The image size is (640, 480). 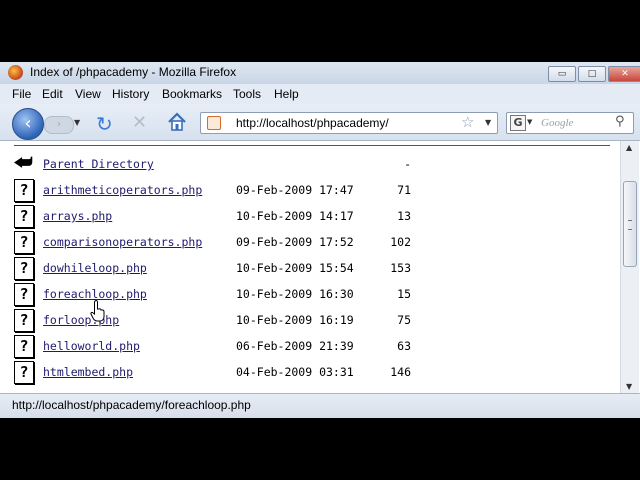 I want to click on stop-icon: ✕, so click(x=139, y=122).